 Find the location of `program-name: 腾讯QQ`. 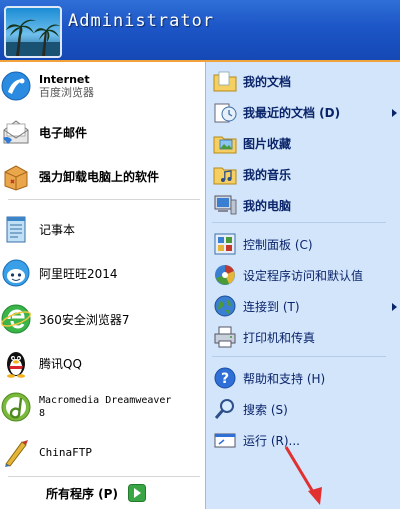

program-name: 腾讯QQ is located at coordinates (60, 363).